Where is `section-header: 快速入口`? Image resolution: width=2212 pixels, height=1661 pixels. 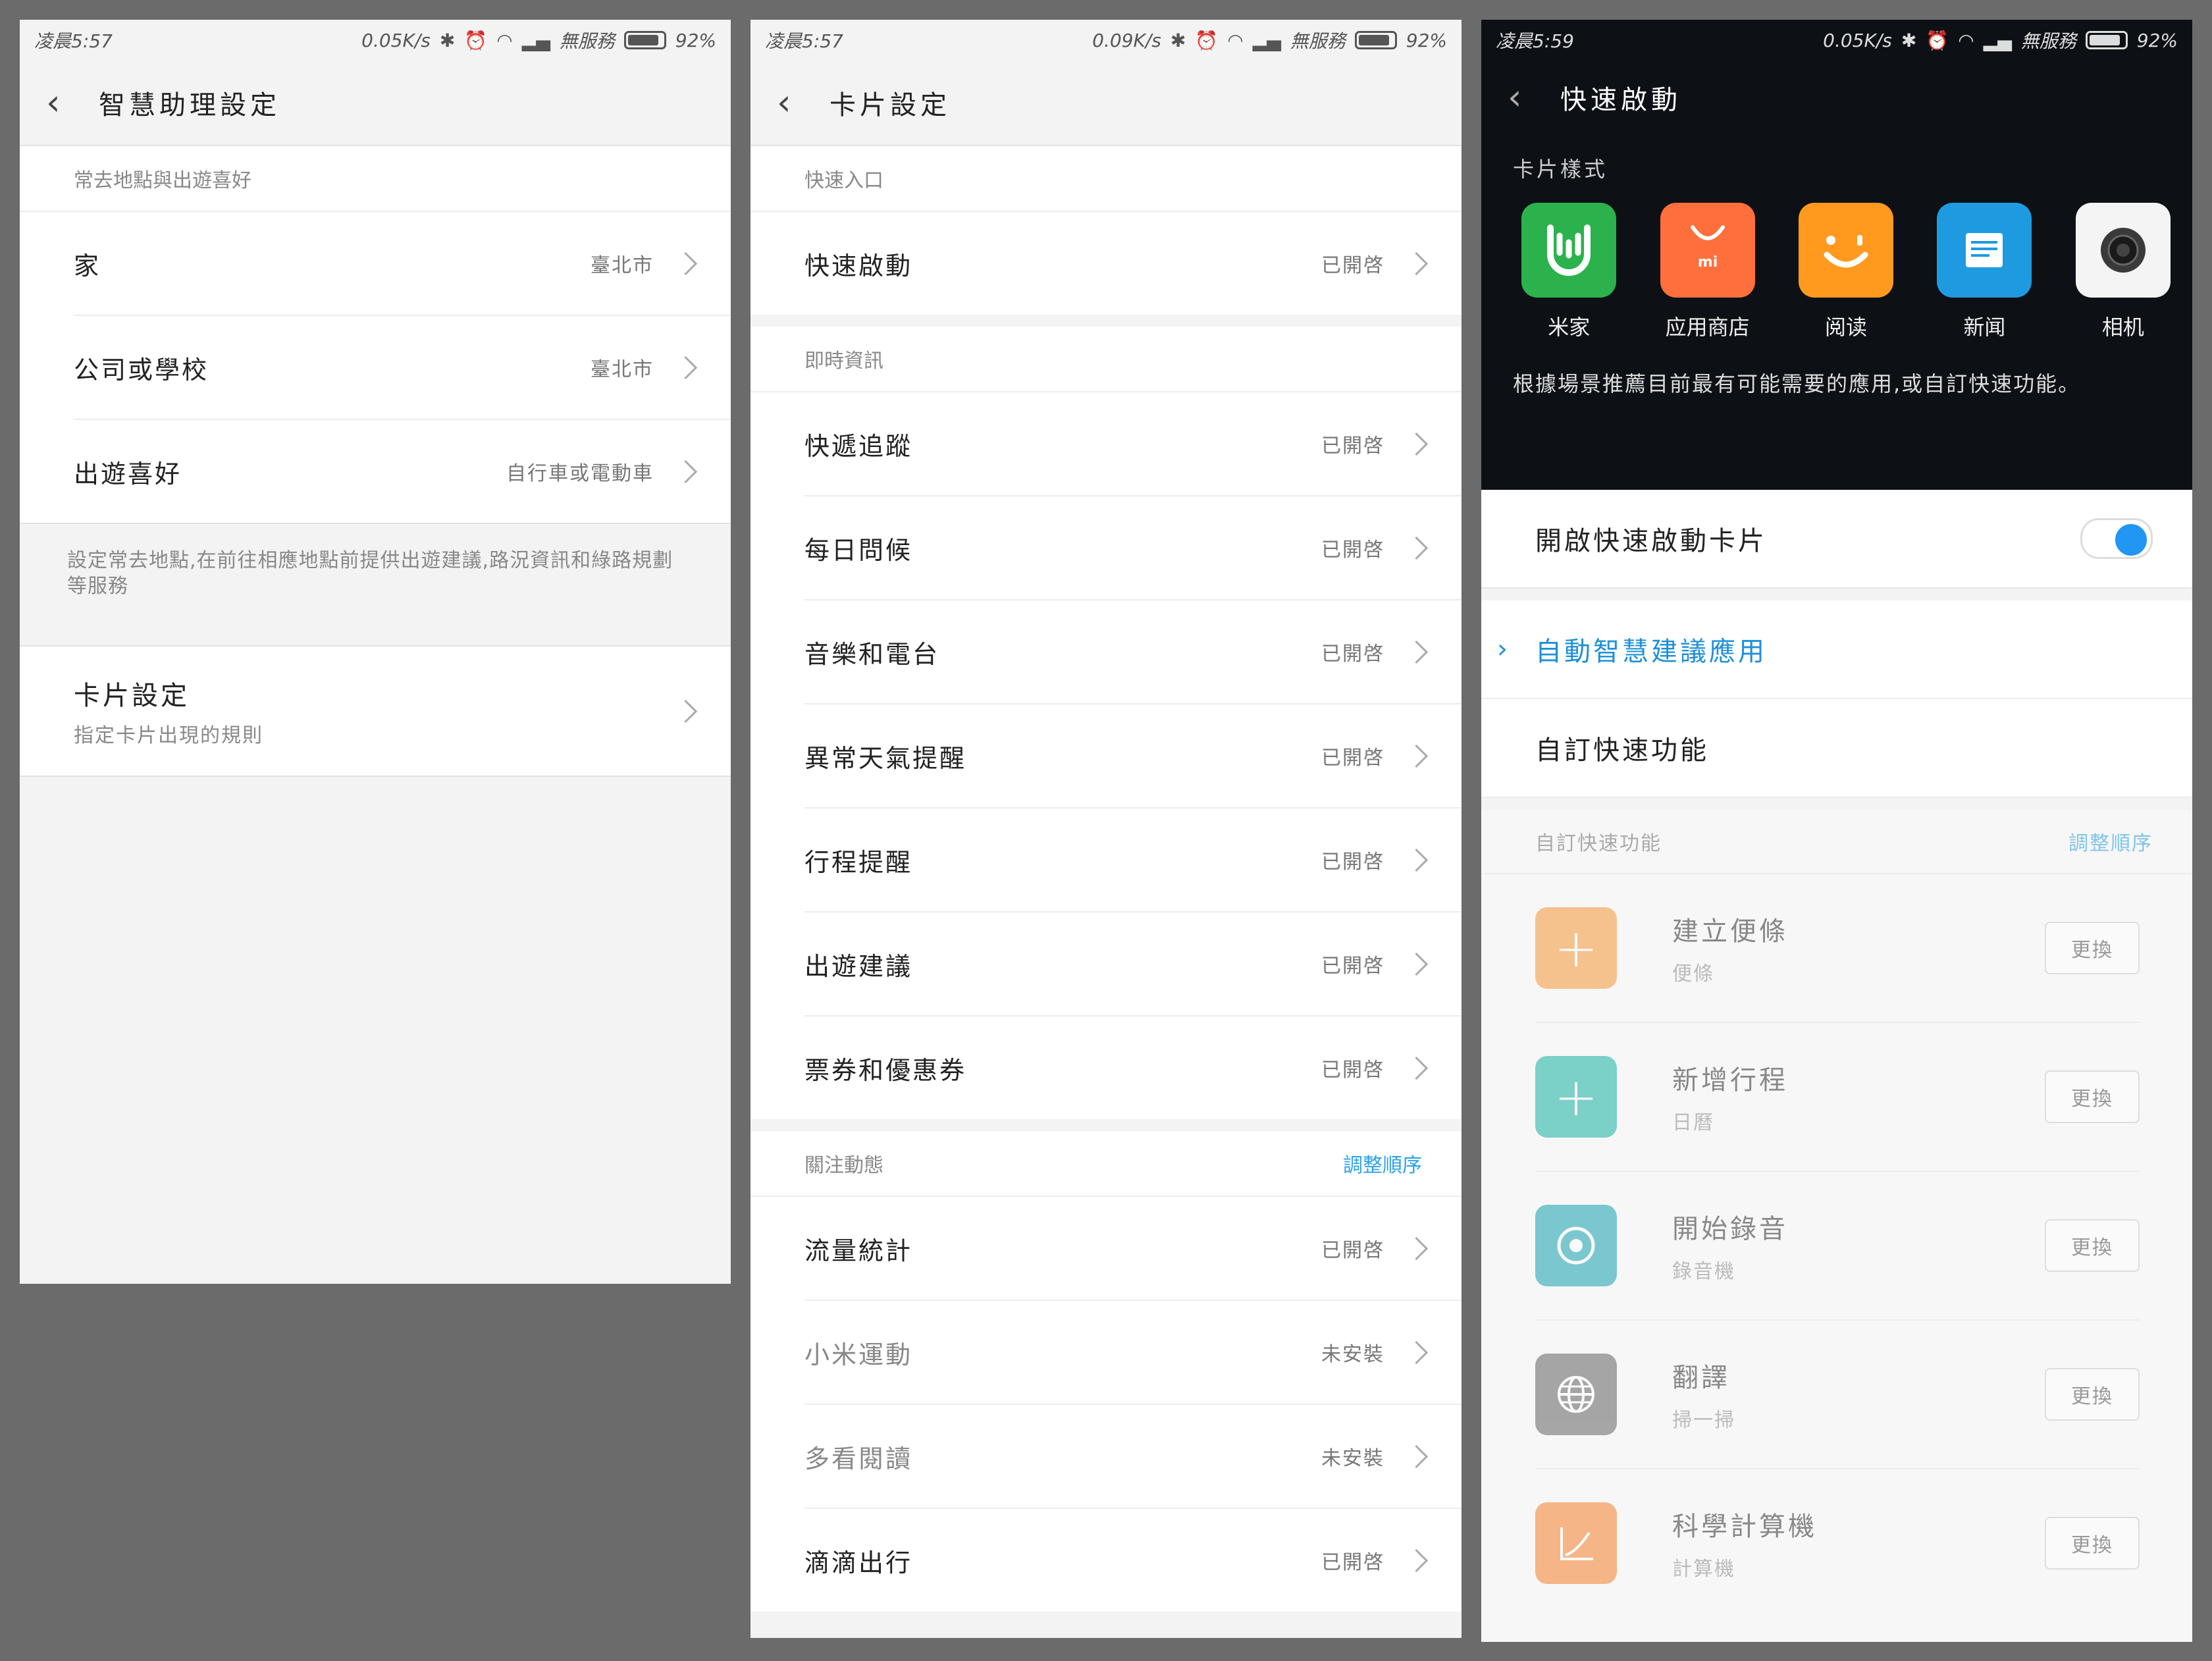
section-header: 快速入口 is located at coordinates (1106, 179).